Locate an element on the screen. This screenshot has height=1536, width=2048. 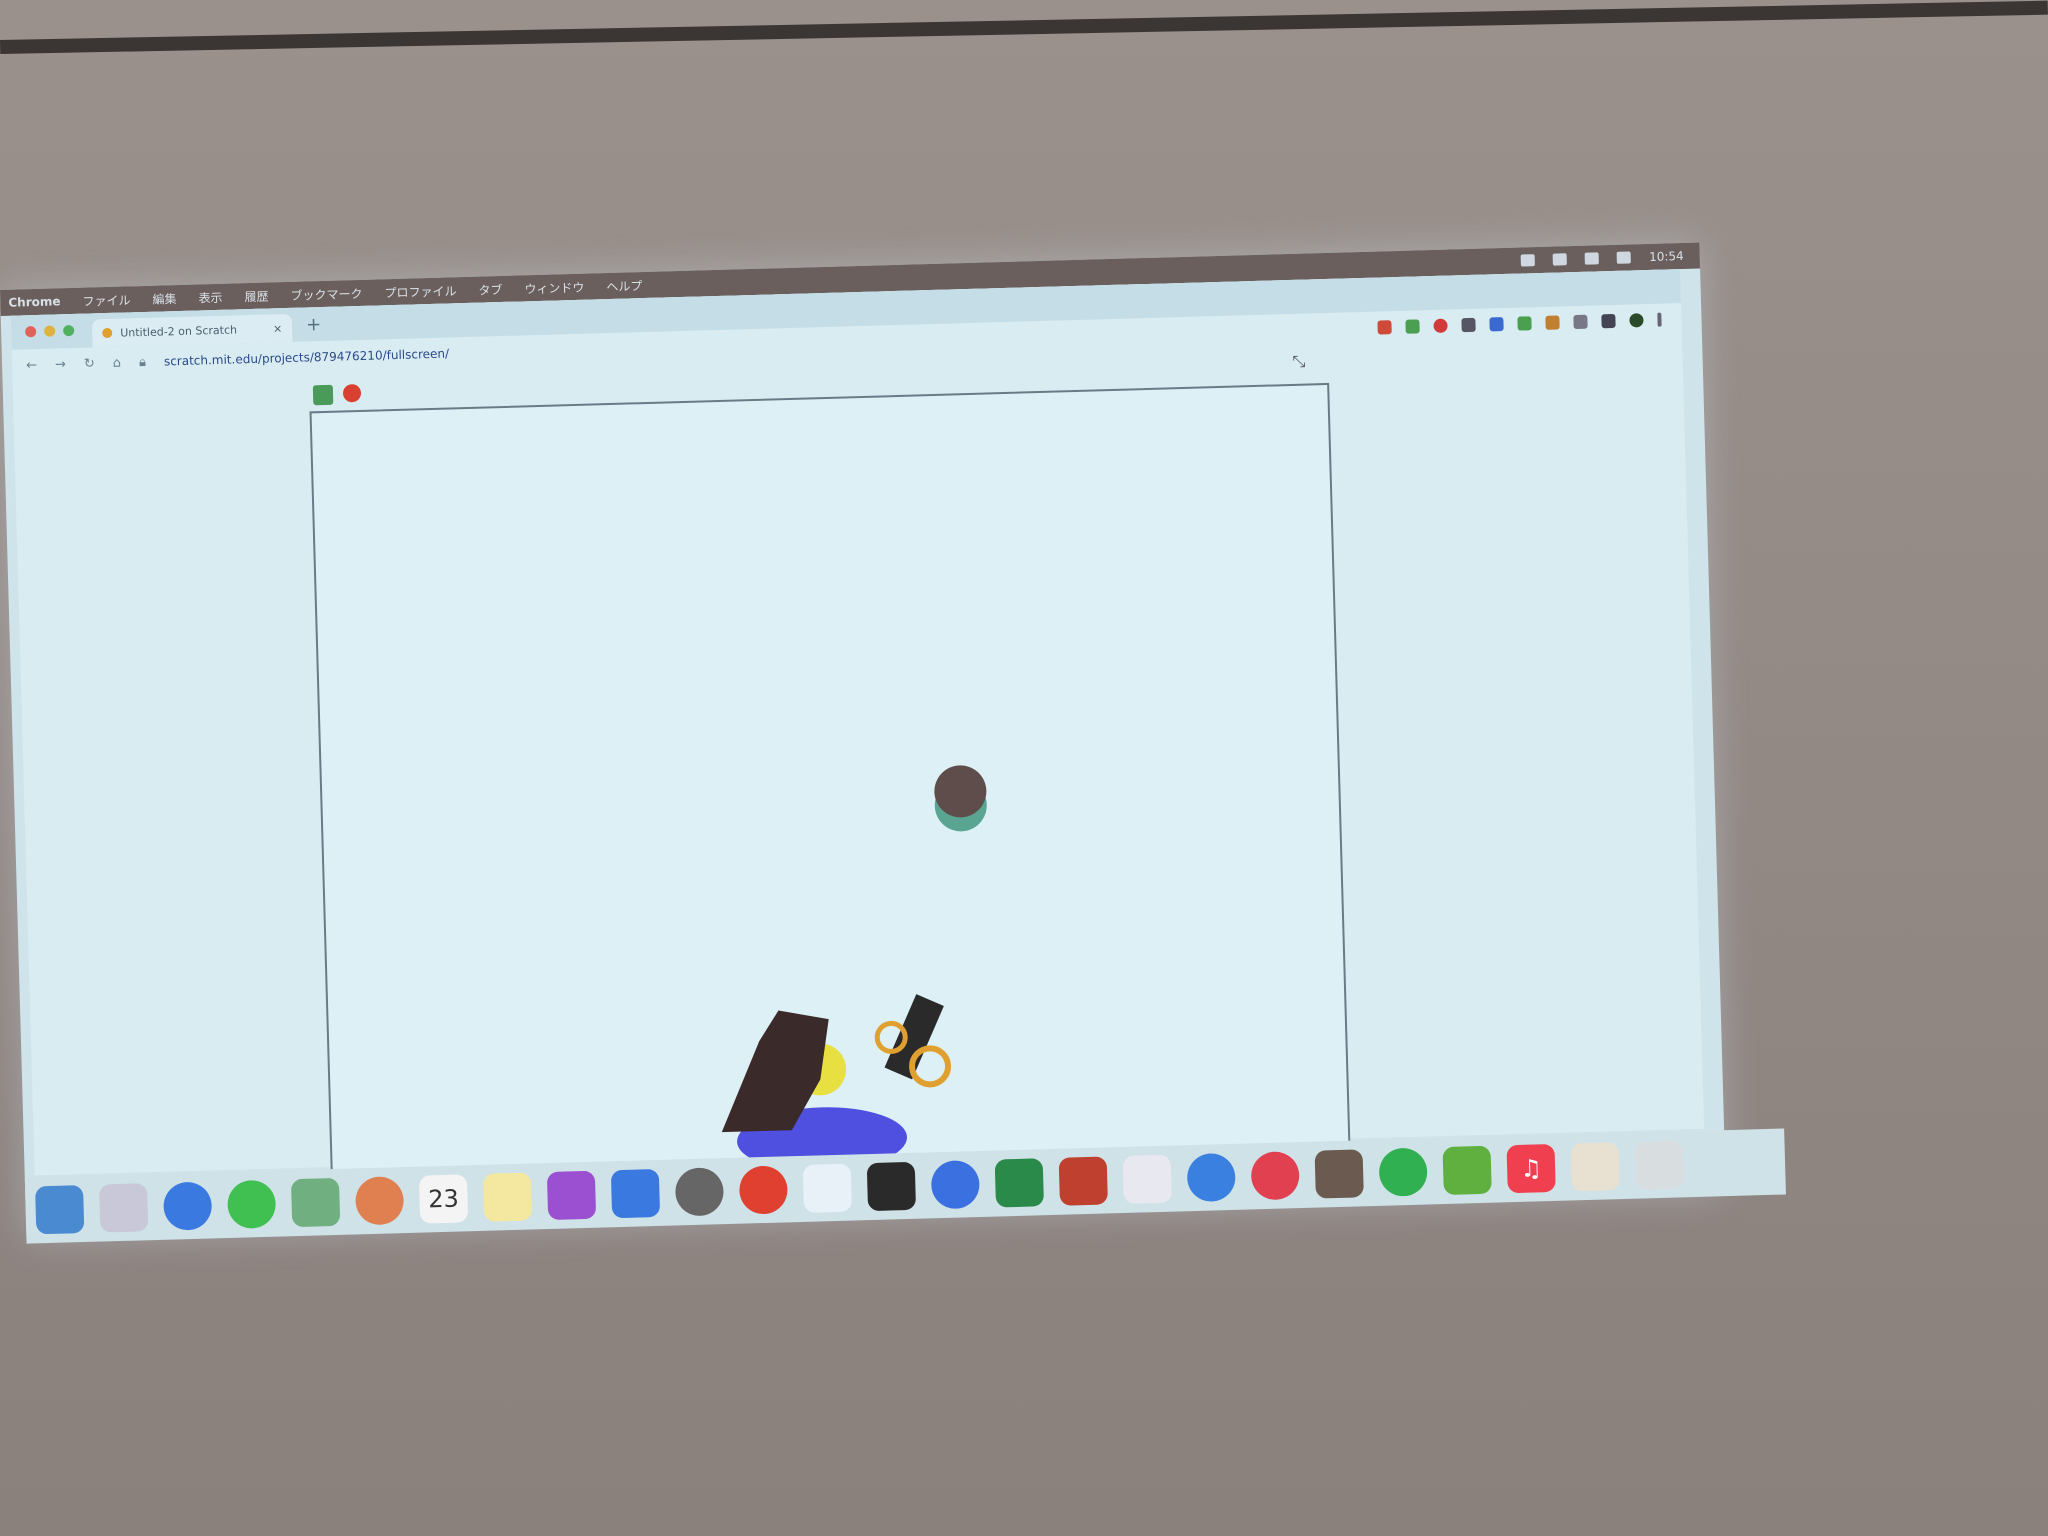
extensions-bar is located at coordinates (1529, 323).